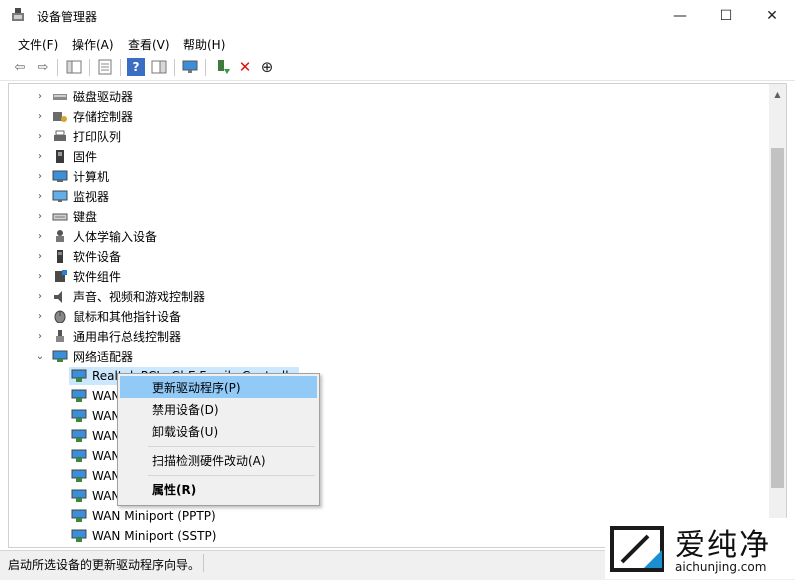  I want to click on menu-help: 帮助(H), so click(204, 44).